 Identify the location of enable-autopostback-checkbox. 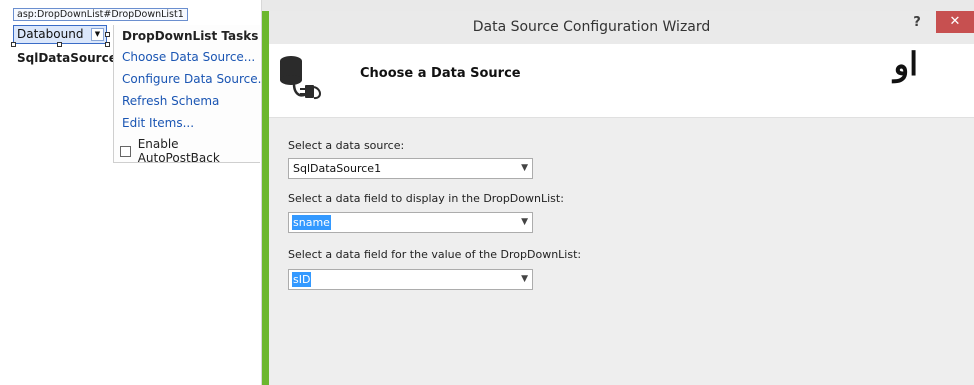
(125, 151).